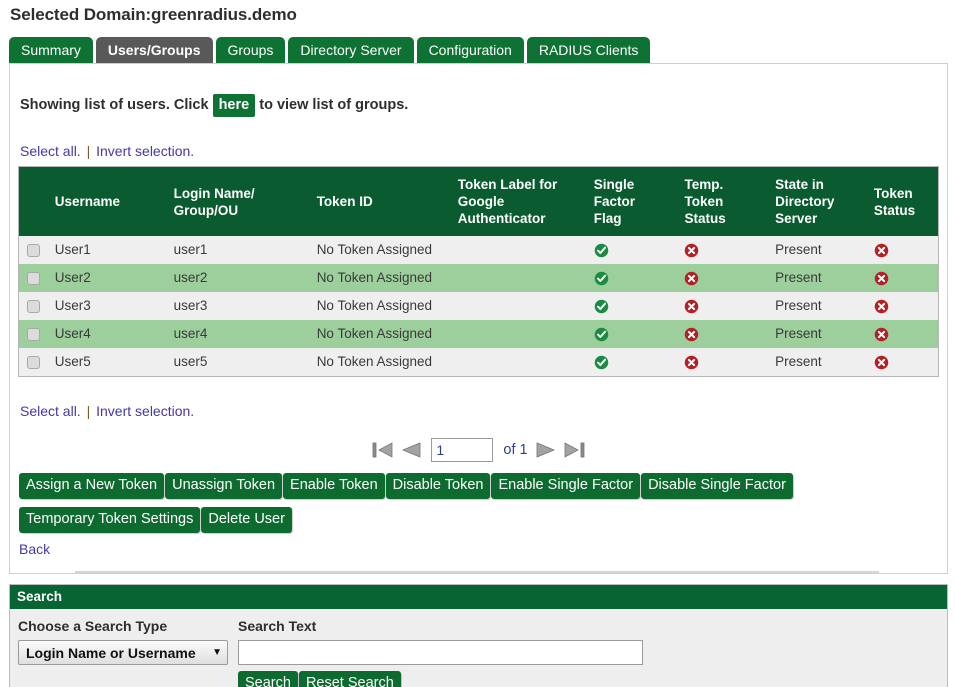 This screenshot has height=687, width=955. Describe the element at coordinates (478, 141) in the screenshot. I see `selection-links-top: Select all. | Invert selection.` at that location.